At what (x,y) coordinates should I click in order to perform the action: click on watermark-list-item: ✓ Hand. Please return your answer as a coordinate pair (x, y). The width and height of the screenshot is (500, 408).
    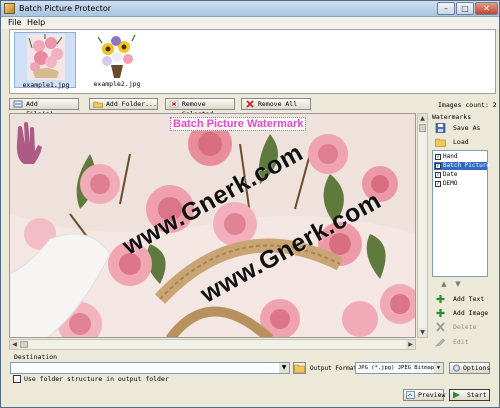
    Looking at the image, I should click on (460, 157).